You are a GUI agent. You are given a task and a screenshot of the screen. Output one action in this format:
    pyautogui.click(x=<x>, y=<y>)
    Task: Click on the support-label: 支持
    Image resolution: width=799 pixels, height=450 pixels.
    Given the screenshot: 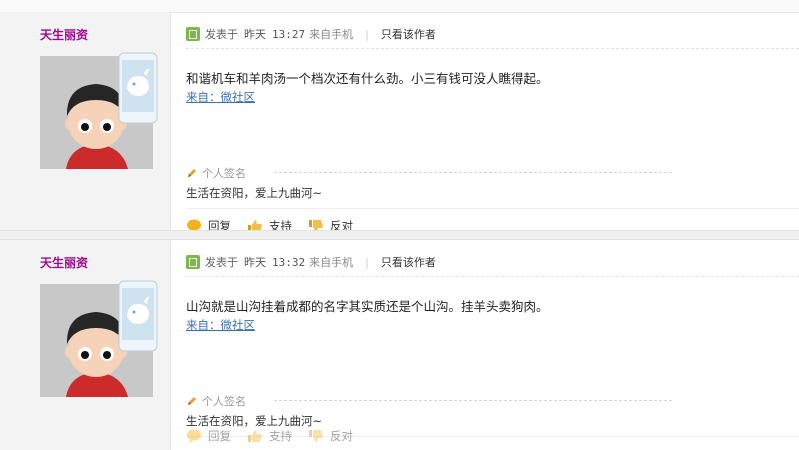 What is the action you would take?
    pyautogui.click(x=280, y=436)
    